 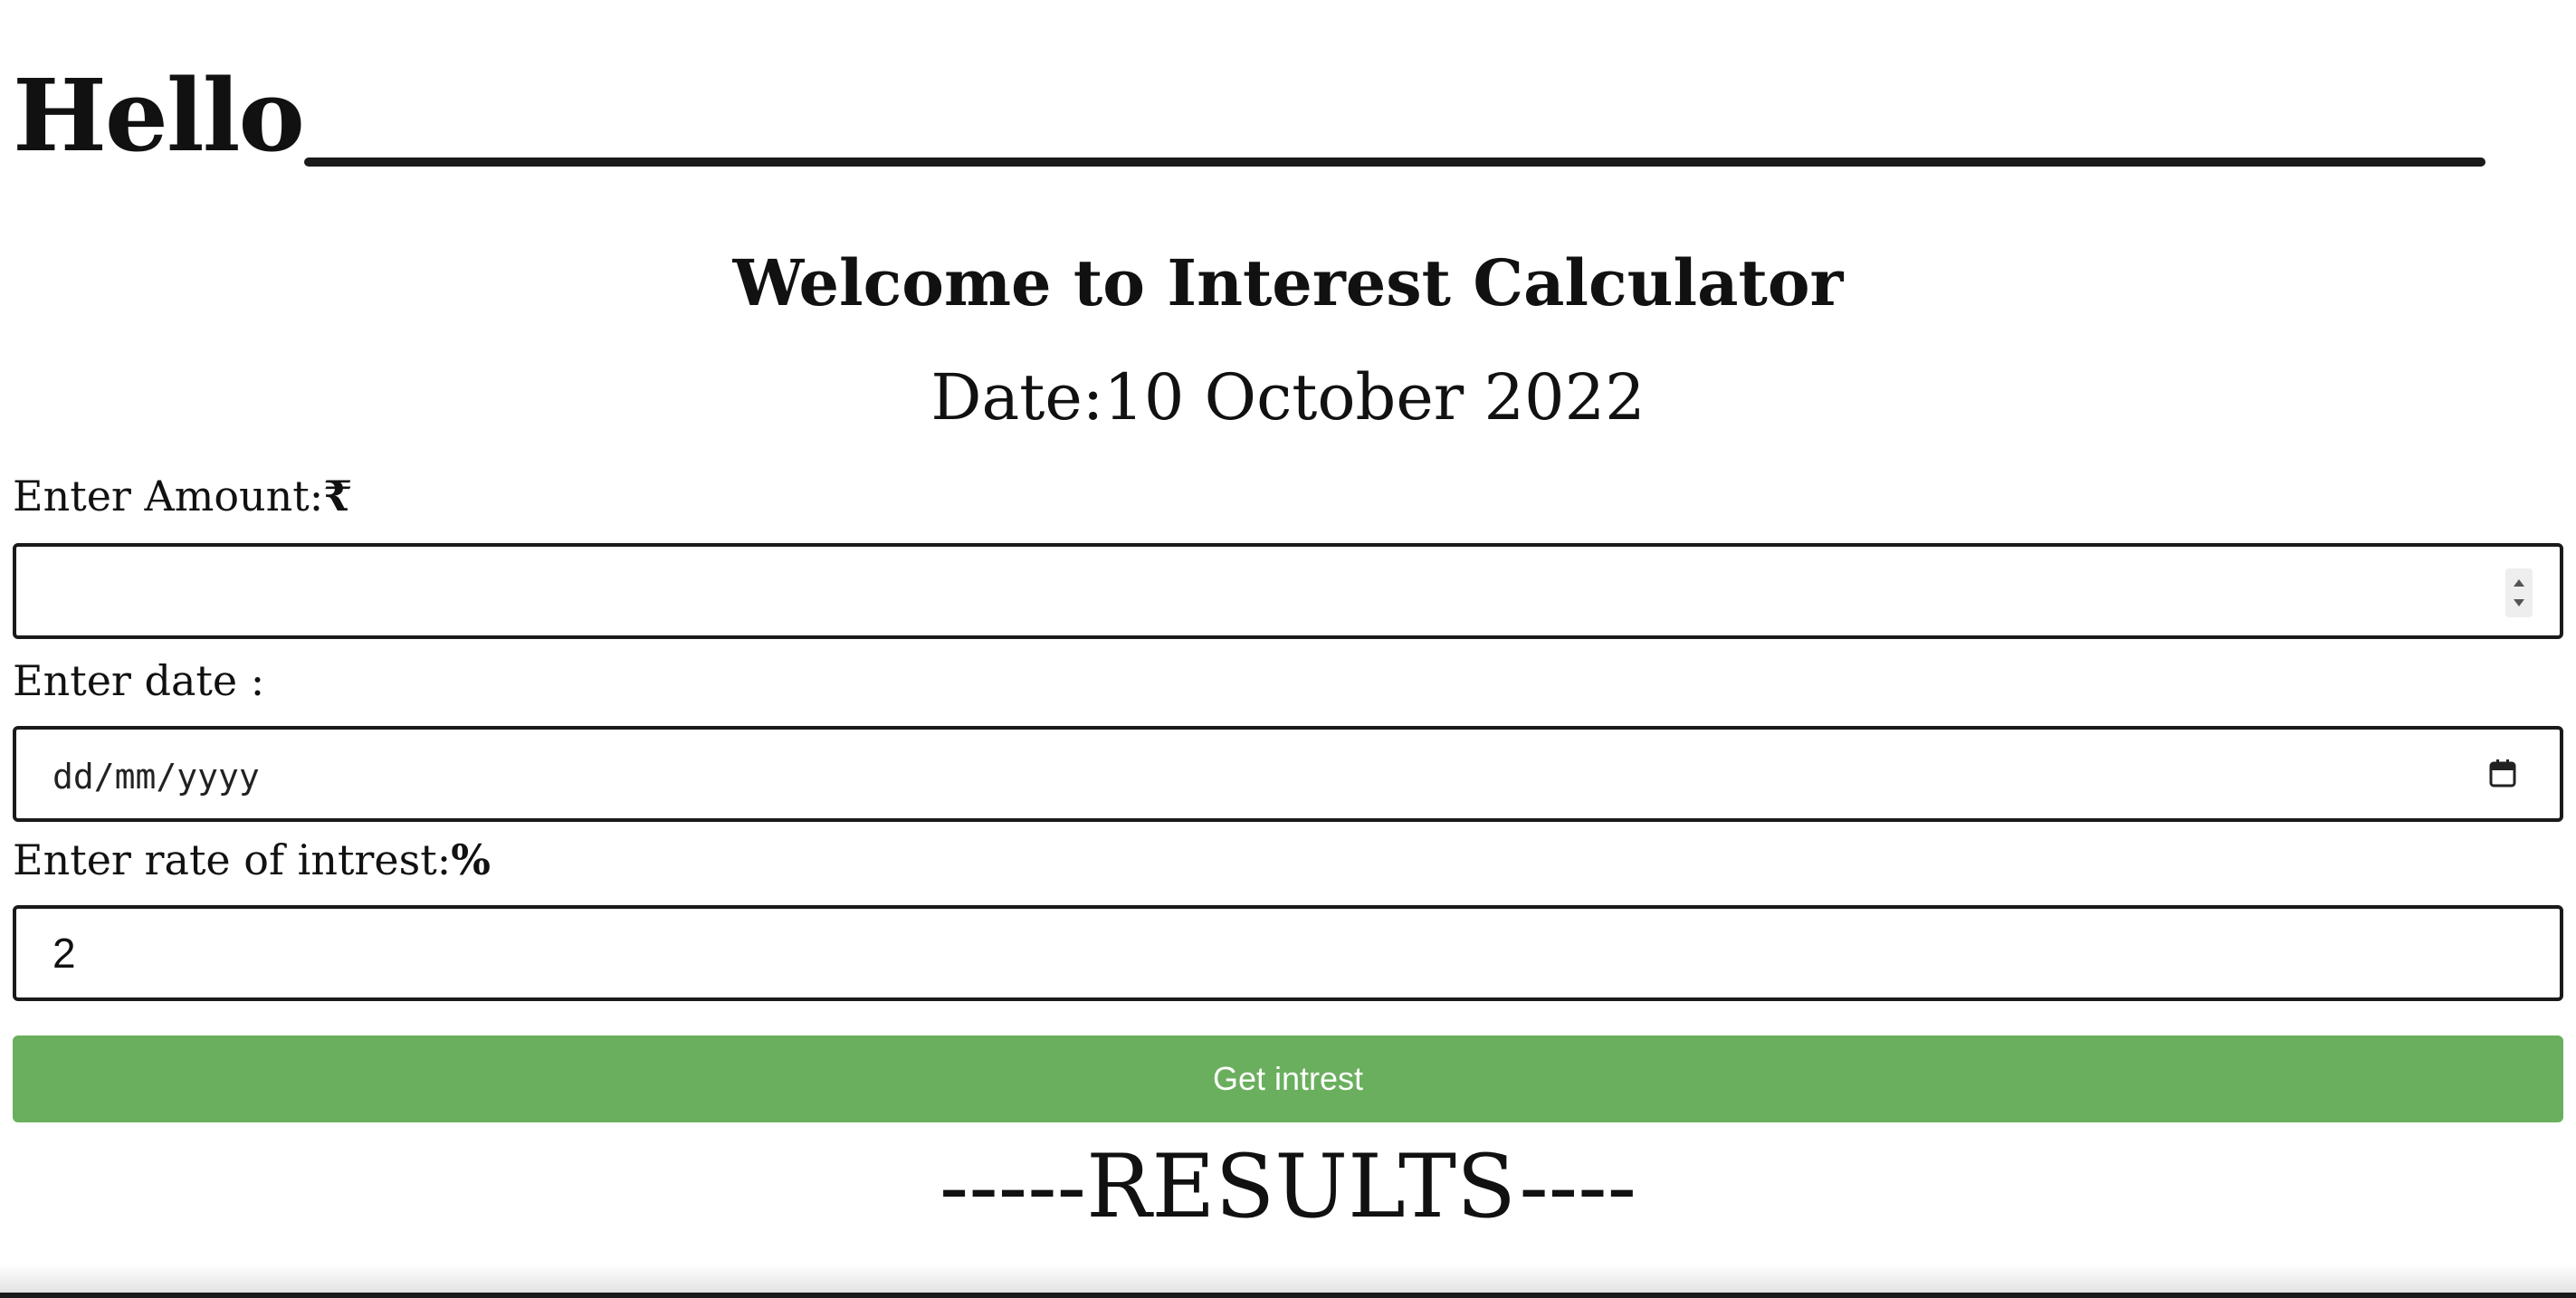 What do you see at coordinates (1288, 1295) in the screenshot?
I see `window-bottom-edge` at bounding box center [1288, 1295].